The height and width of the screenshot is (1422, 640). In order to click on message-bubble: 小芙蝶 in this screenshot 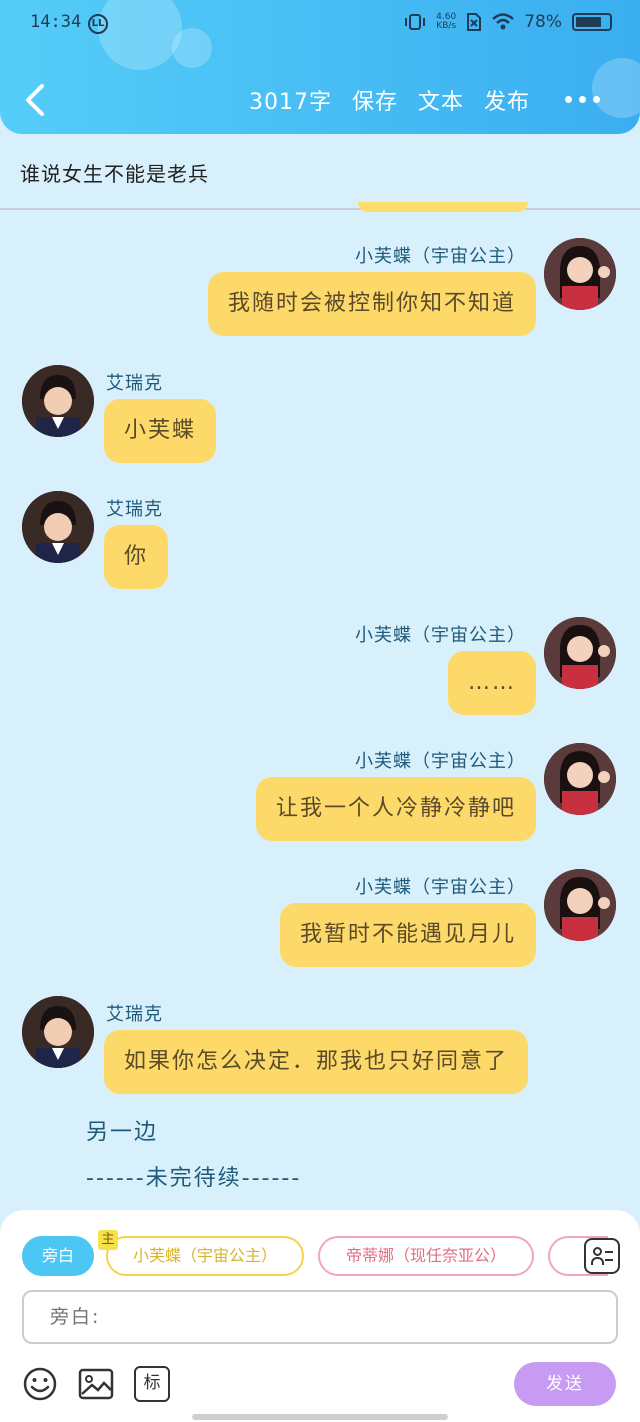, I will do `click(160, 431)`.